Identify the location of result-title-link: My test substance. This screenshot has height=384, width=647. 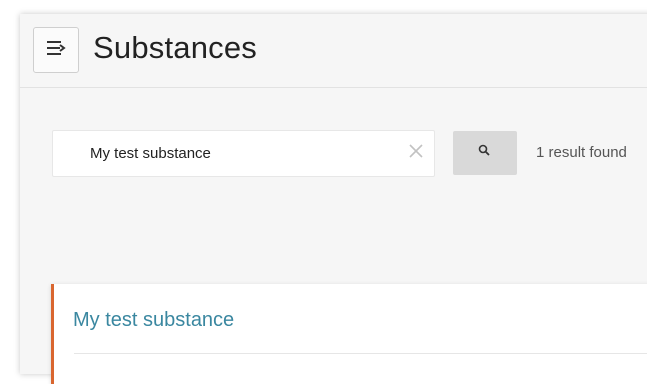
(153, 320).